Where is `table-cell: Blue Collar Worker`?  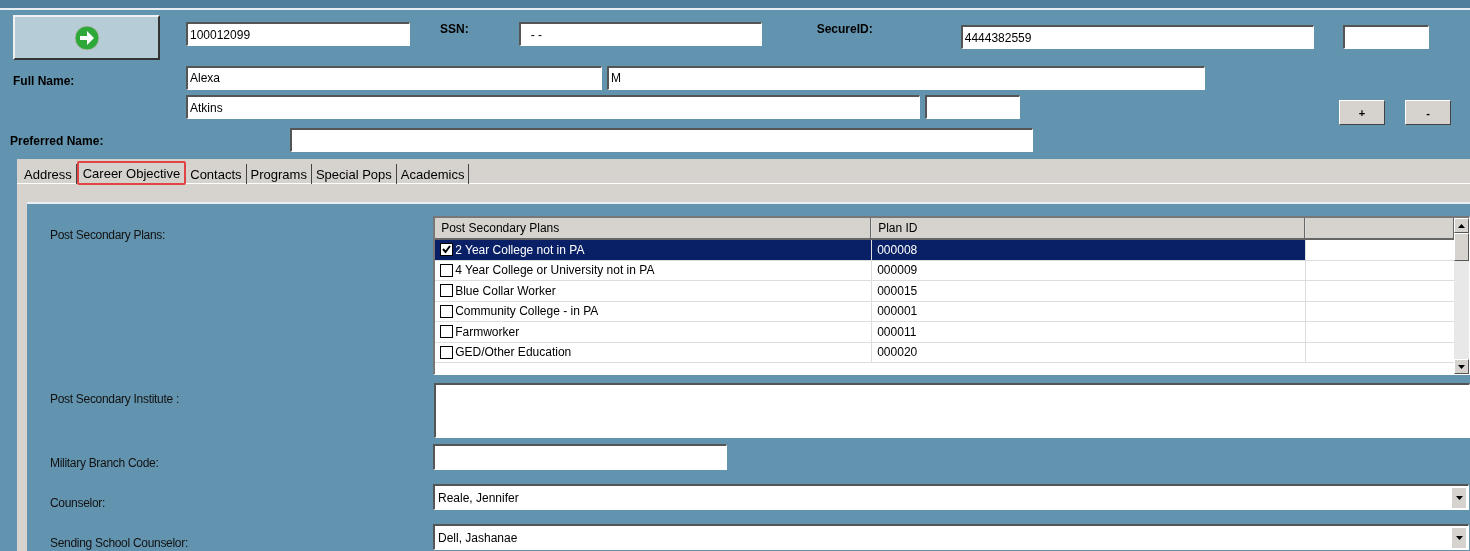 table-cell: Blue Collar Worker is located at coordinates (505, 290).